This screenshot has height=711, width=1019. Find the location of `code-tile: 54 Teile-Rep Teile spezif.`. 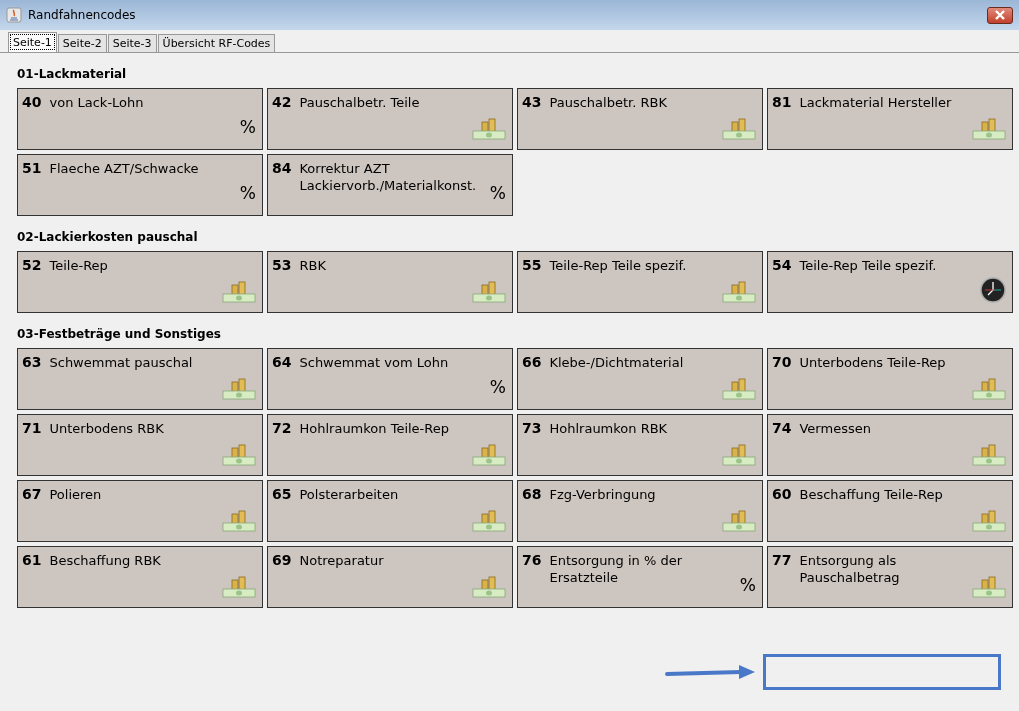

code-tile: 54 Teile-Rep Teile spezif. is located at coordinates (890, 282).